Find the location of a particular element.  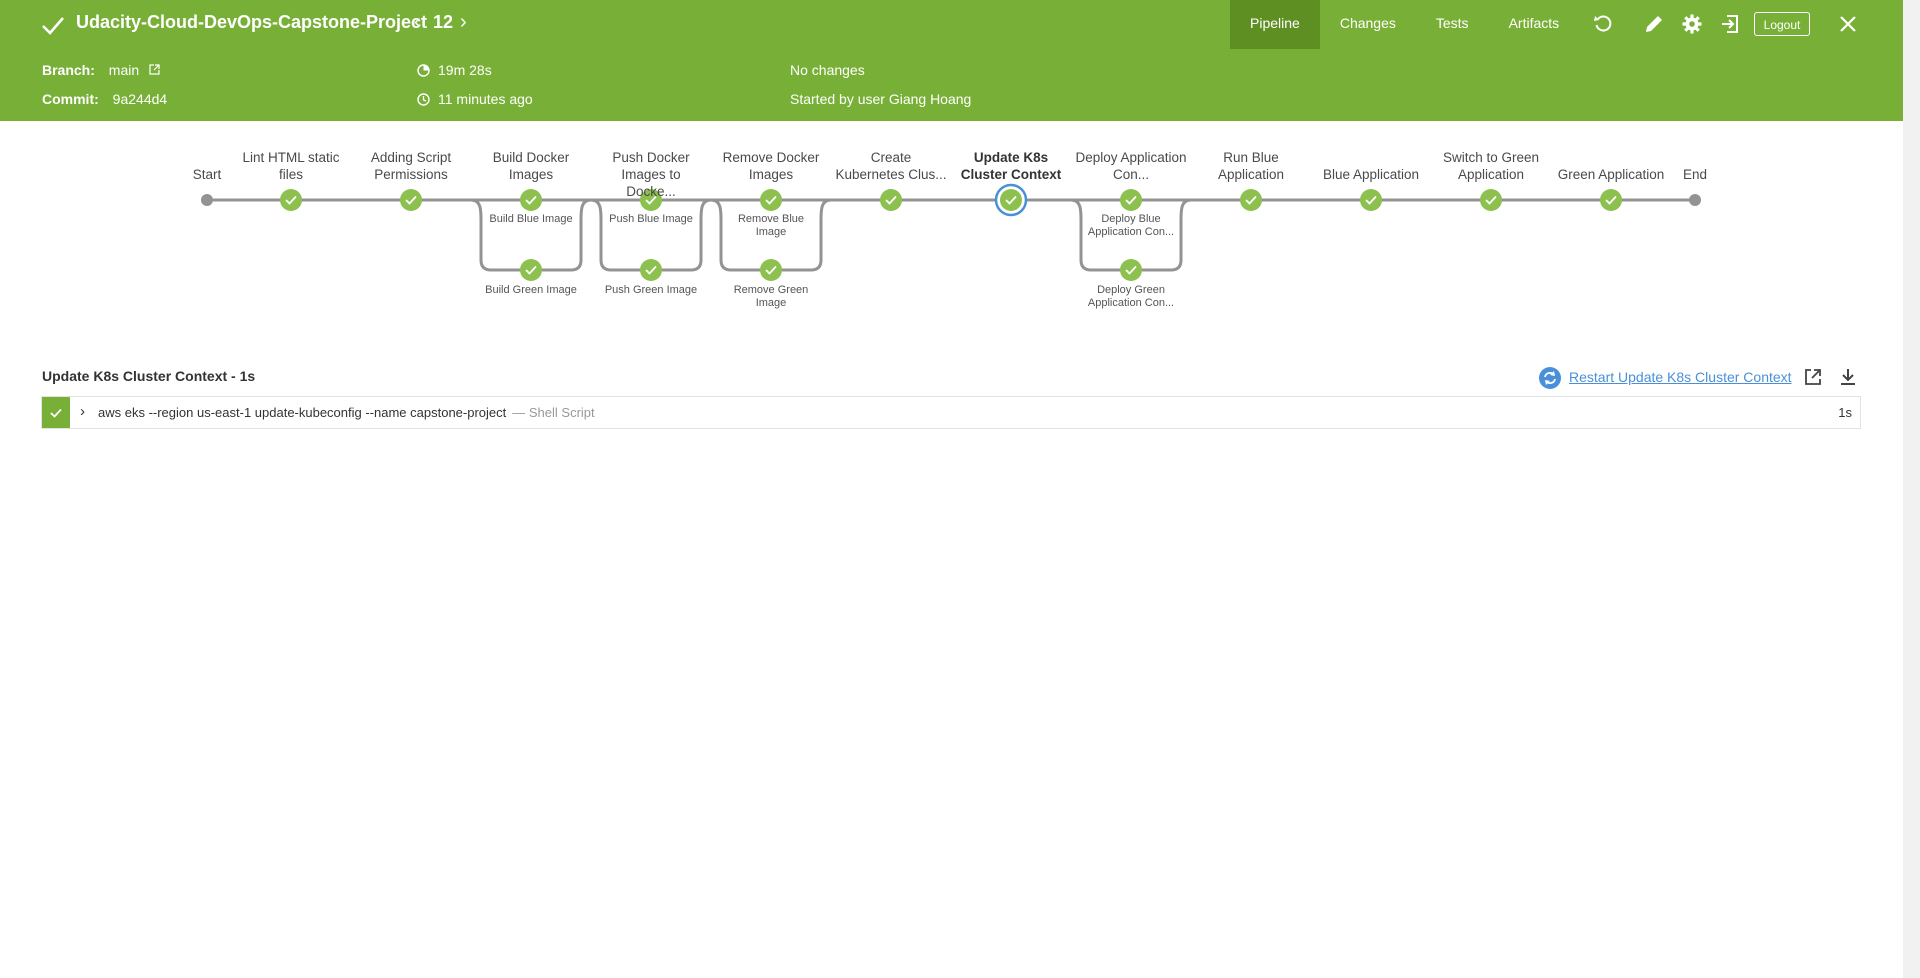

branch-label: Push Blue Image is located at coordinates (651, 219).